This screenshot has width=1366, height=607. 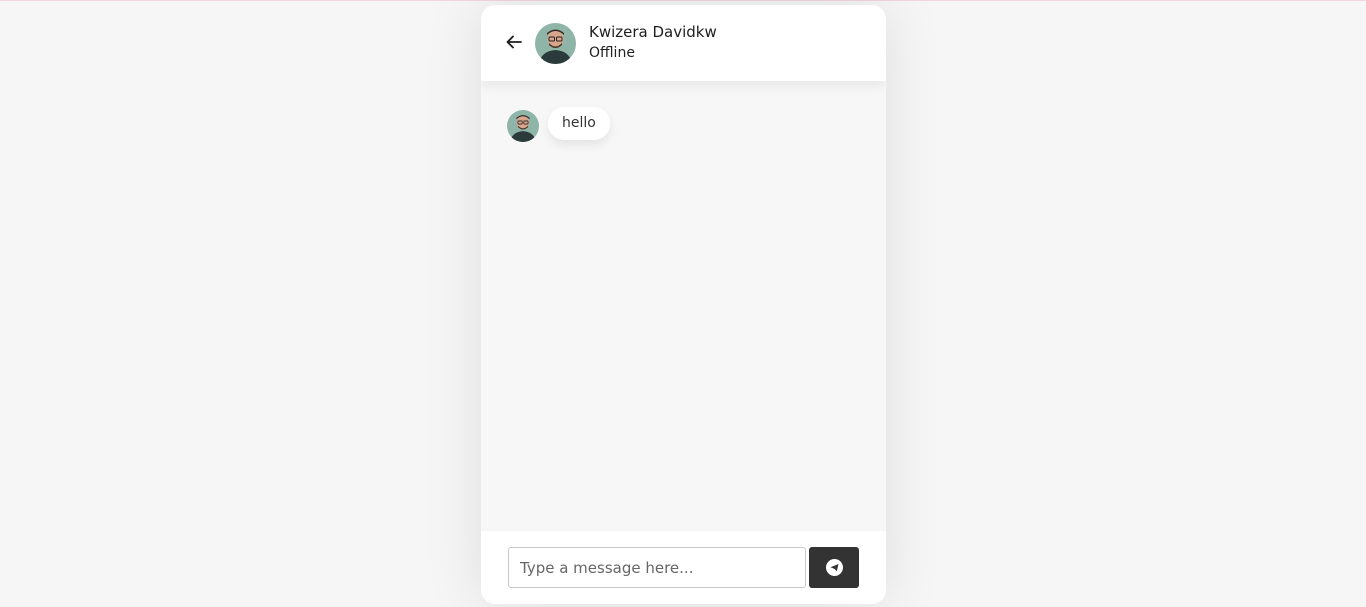 What do you see at coordinates (683, 0) in the screenshot?
I see `top-border` at bounding box center [683, 0].